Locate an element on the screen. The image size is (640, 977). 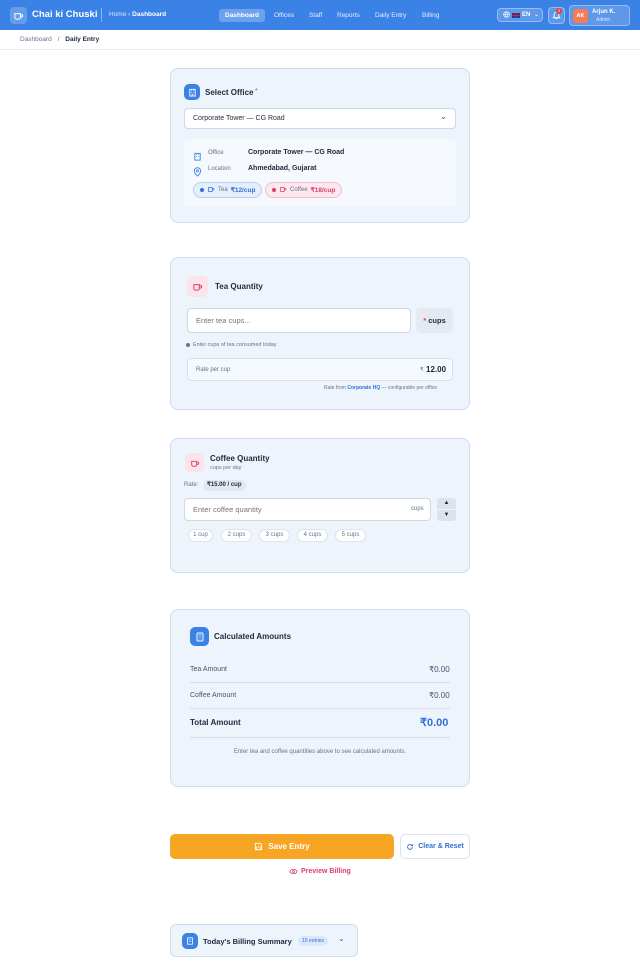
office-label: Office is located at coordinates (216, 153).